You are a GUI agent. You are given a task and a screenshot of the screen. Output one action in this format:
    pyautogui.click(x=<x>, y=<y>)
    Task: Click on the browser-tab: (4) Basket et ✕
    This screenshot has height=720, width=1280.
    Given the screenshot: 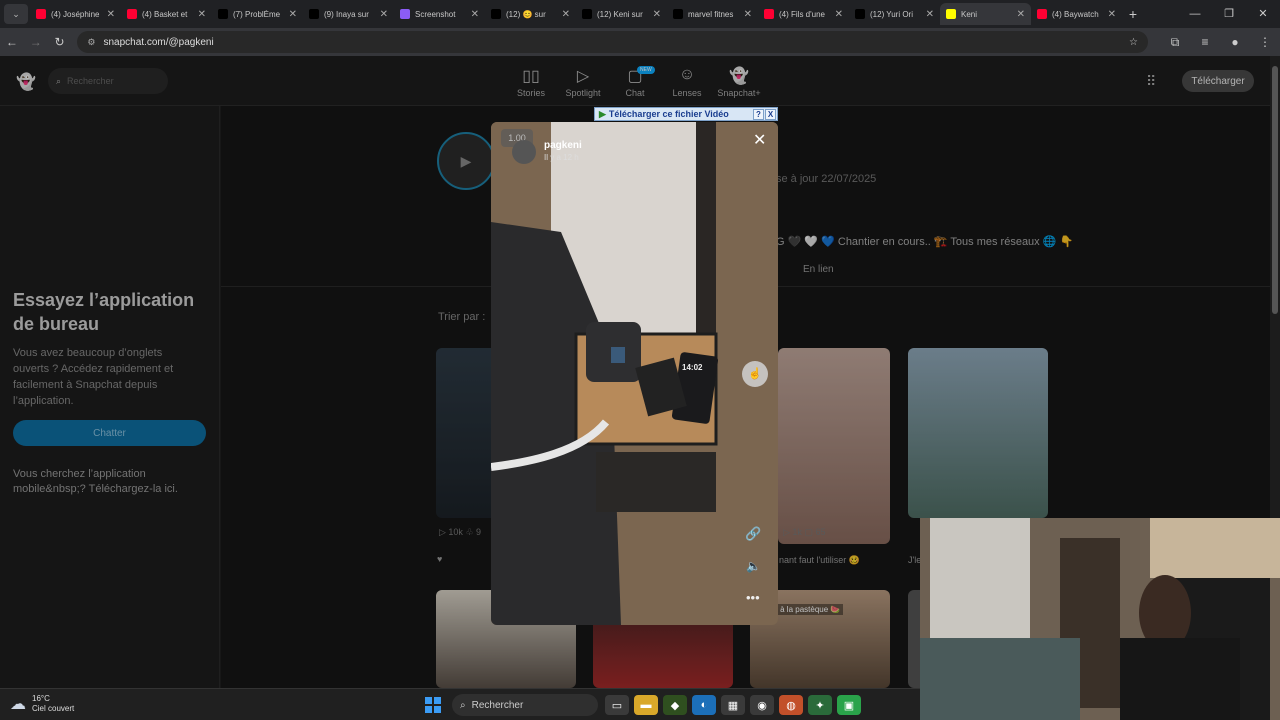 What is the action you would take?
    pyautogui.click(x=166, y=14)
    